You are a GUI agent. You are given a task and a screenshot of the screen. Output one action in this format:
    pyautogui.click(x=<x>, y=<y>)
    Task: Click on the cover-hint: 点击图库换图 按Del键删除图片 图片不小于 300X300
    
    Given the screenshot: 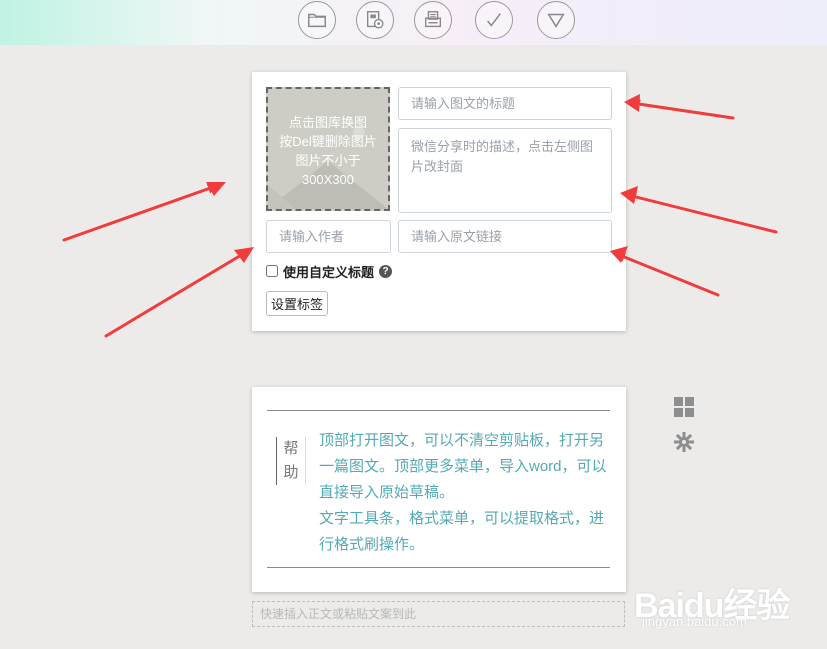 What is the action you would take?
    pyautogui.click(x=328, y=151)
    